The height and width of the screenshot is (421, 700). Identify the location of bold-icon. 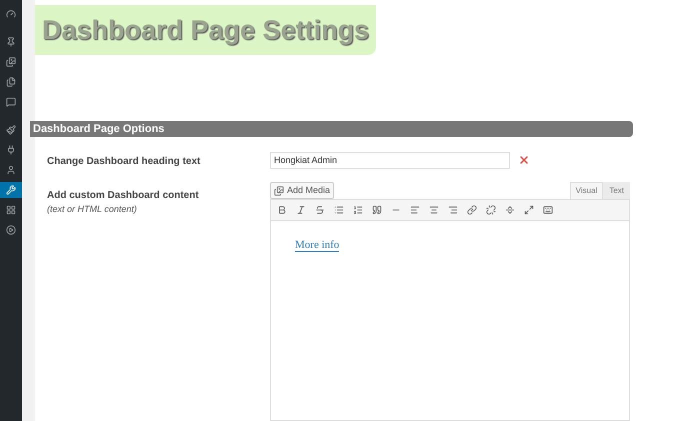
(282, 210).